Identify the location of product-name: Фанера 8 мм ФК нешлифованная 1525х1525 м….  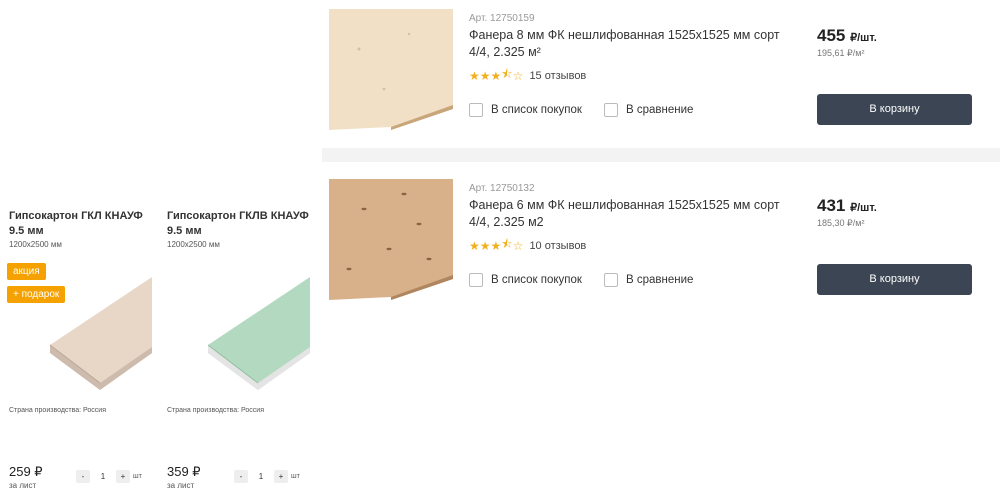
(629, 44).